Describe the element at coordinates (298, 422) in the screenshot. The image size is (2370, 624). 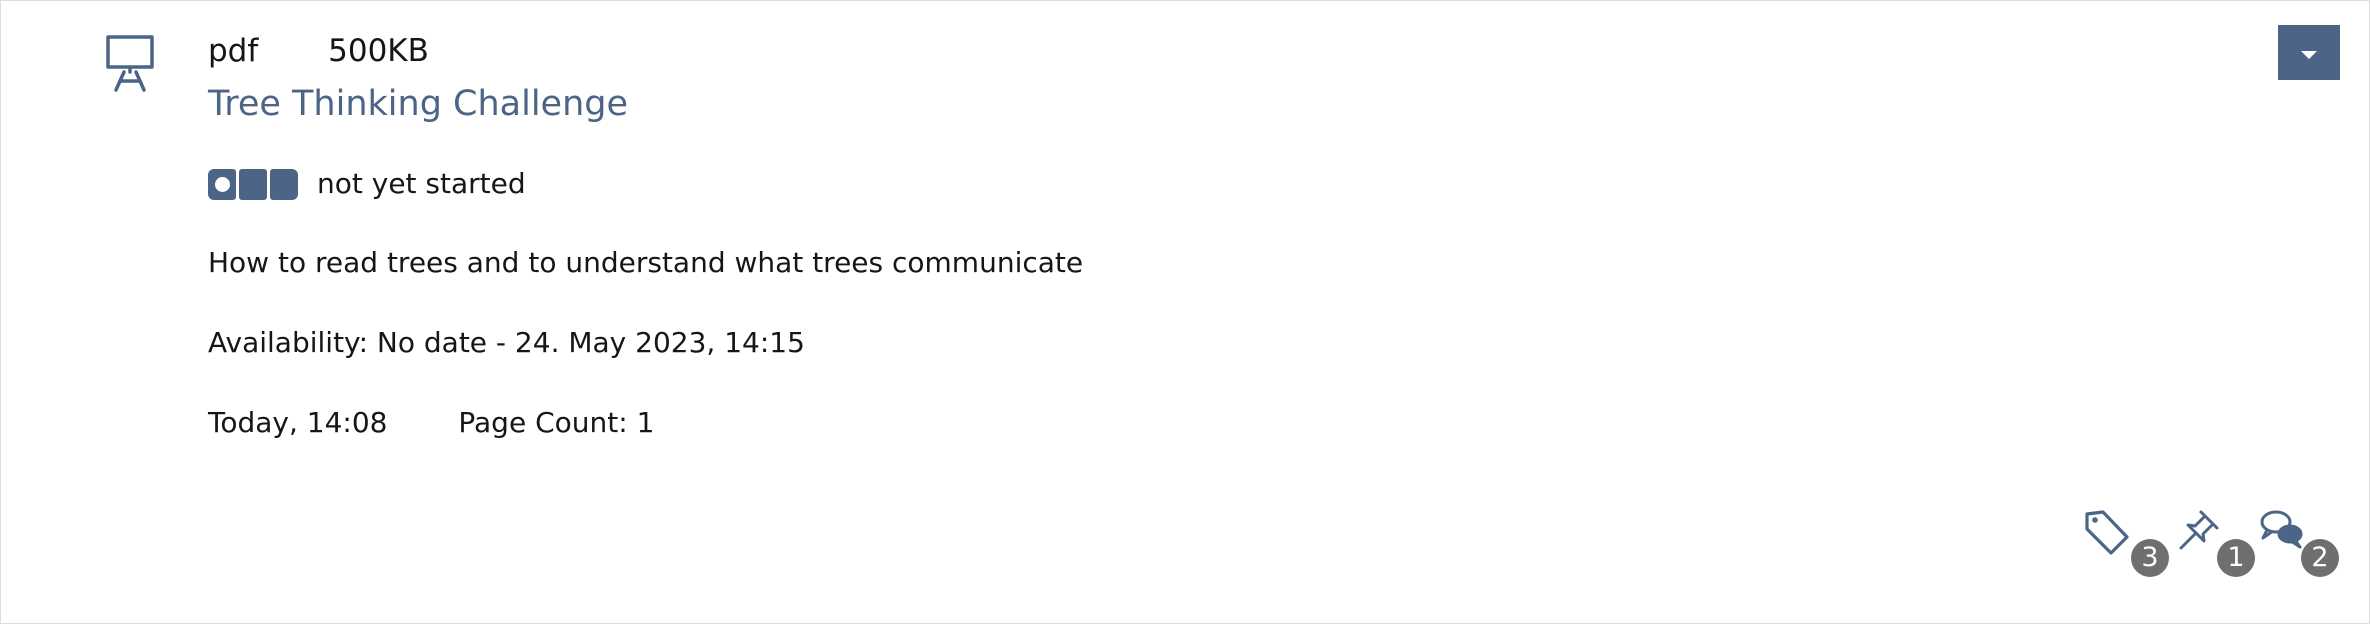
I see `last-update: Today, 14:08` at that location.